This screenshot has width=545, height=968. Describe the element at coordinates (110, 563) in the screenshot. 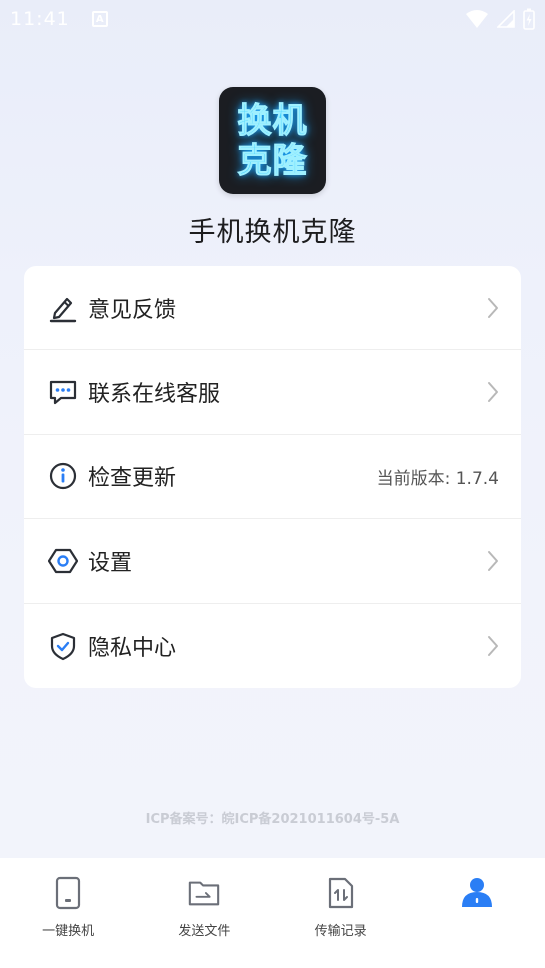

I see `menu-label-settings: 设置` at that location.